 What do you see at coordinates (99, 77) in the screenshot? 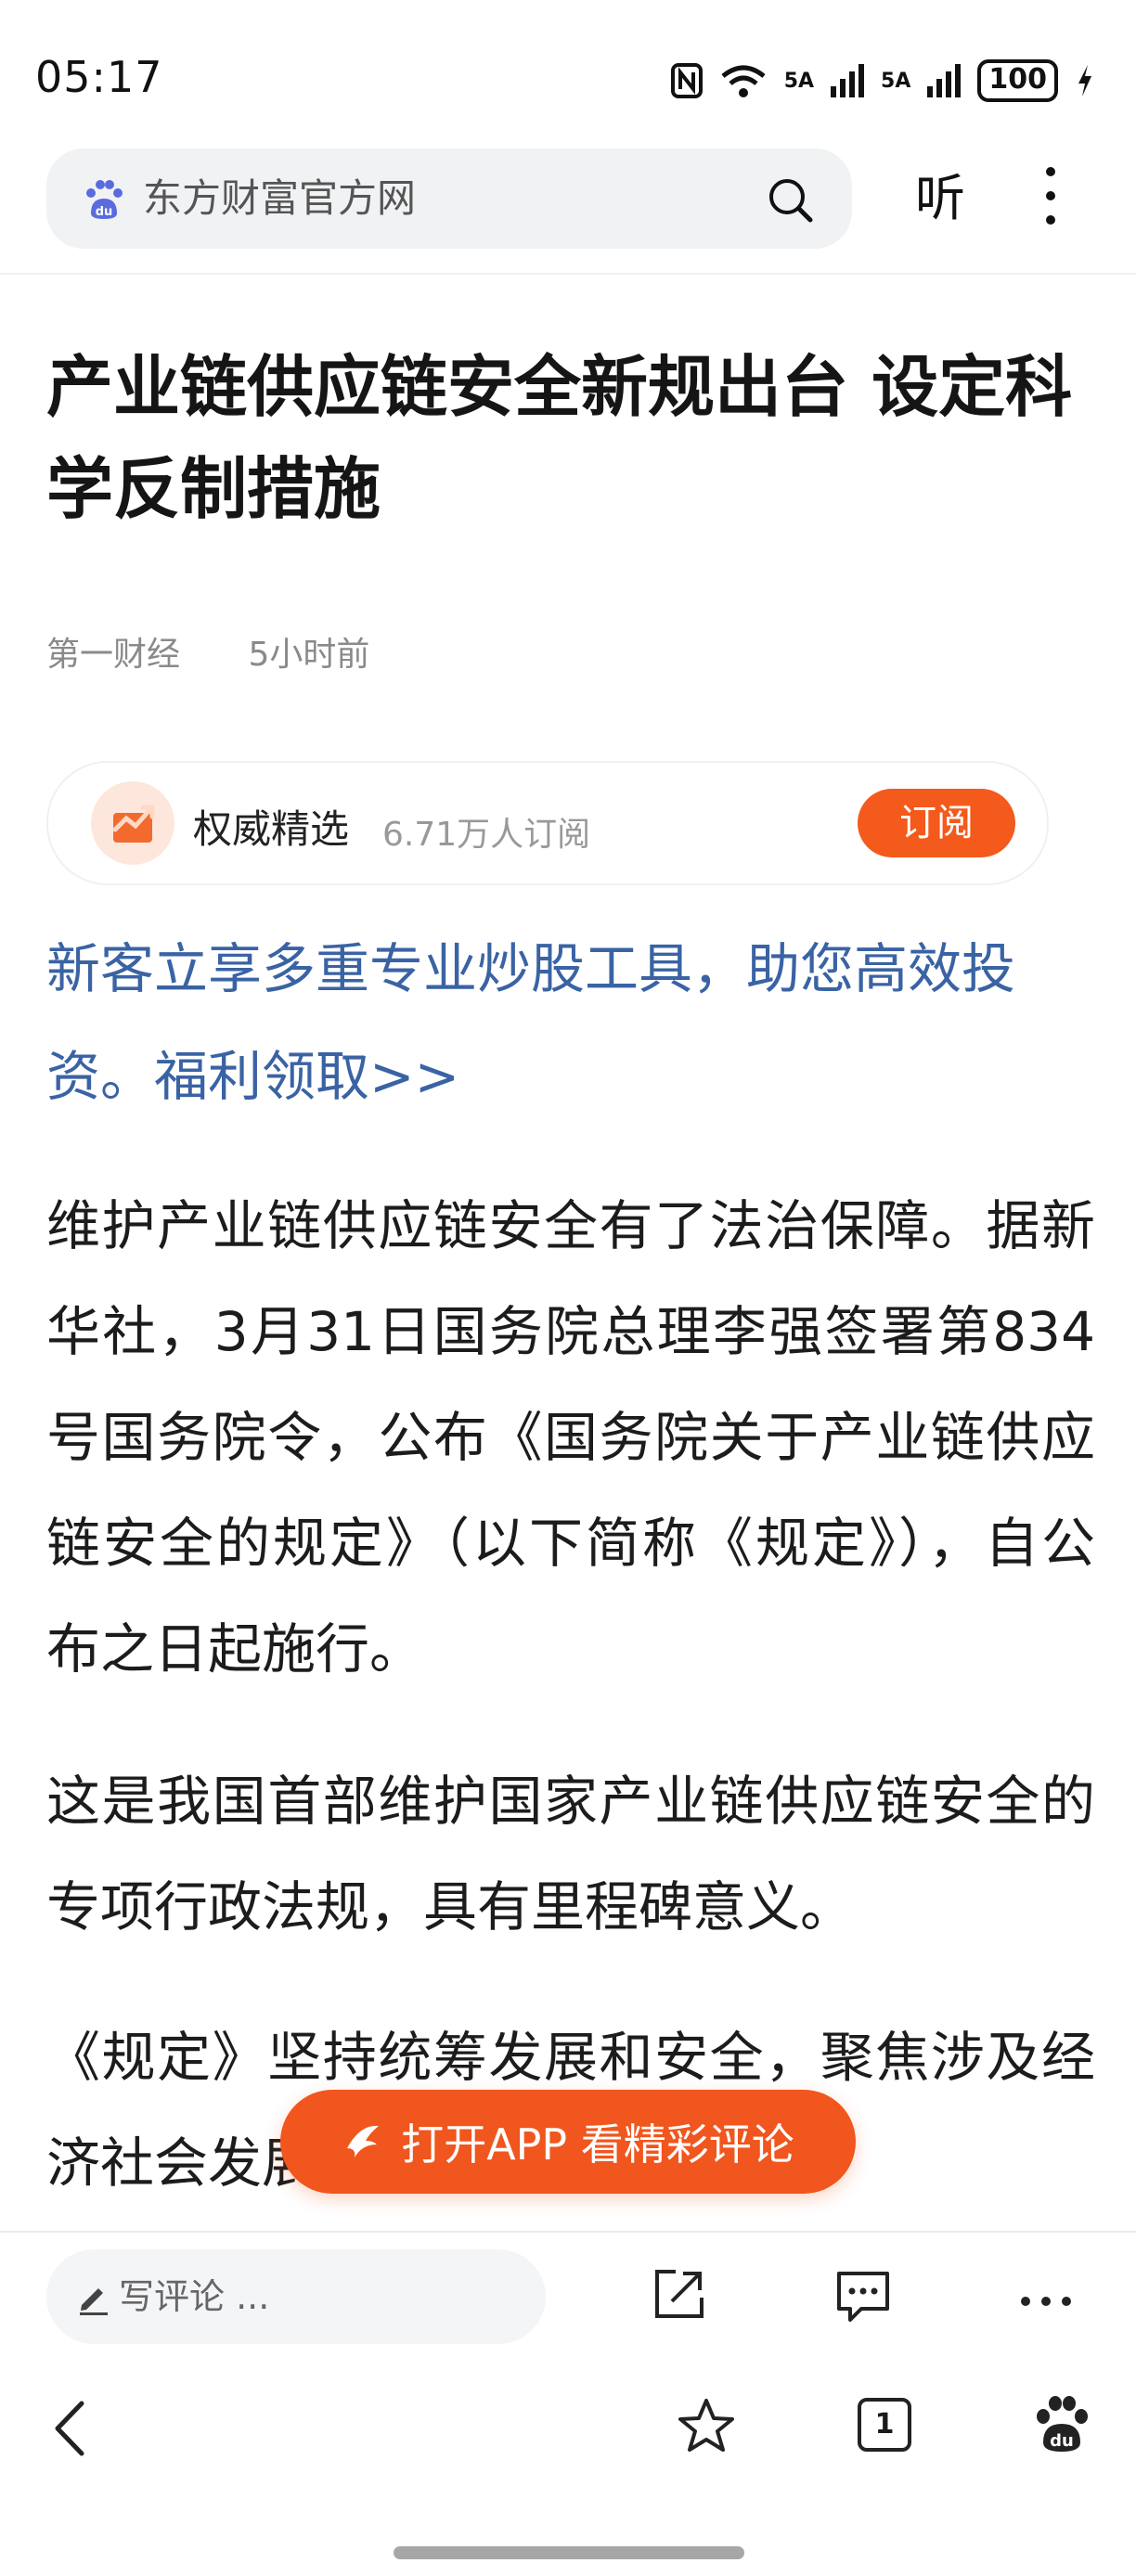
I see `status-time: 05:17` at bounding box center [99, 77].